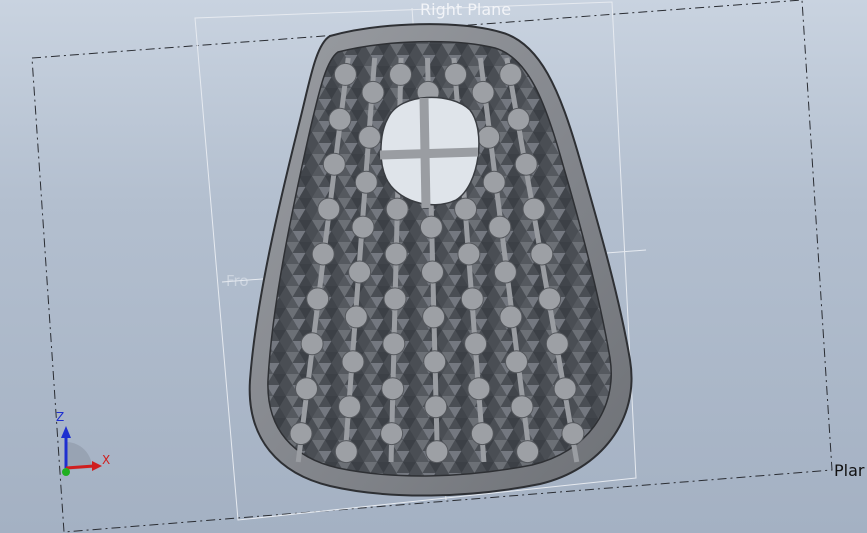  Describe the element at coordinates (466, 9) in the screenshot. I see `right-plane-label: Right Plane` at that location.